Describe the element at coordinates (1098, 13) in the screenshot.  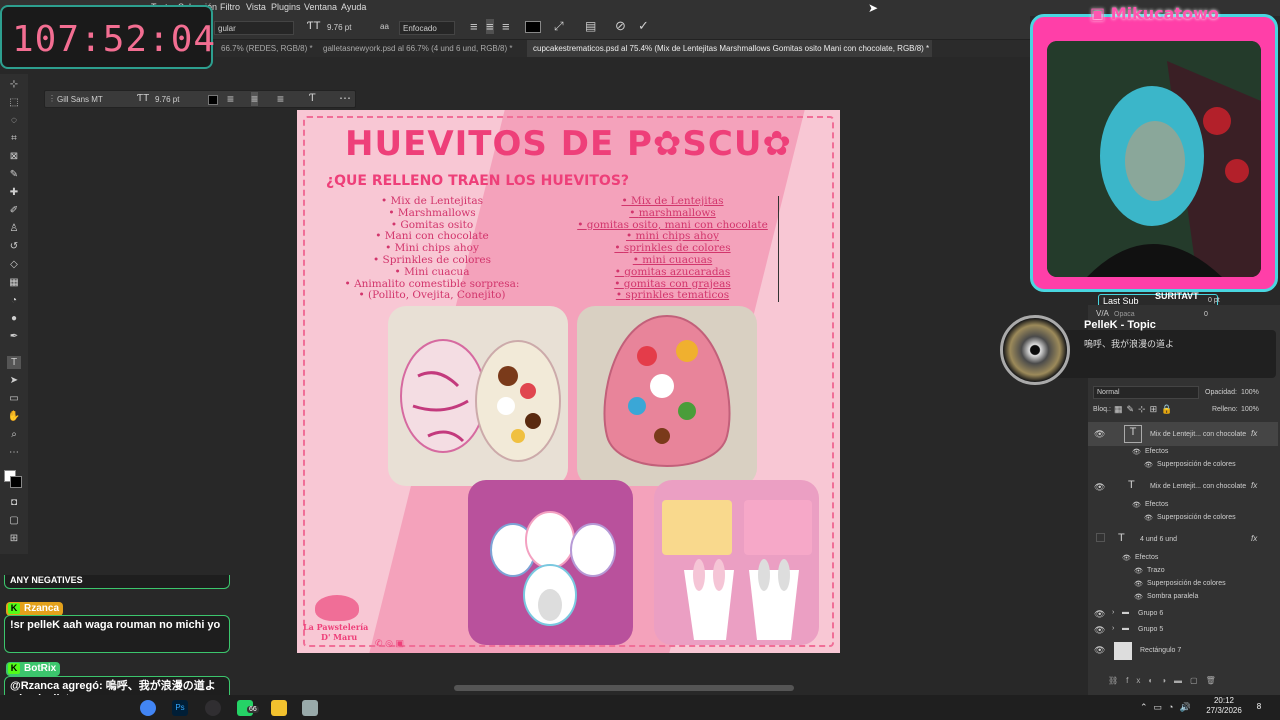
I see `twitch-icon: ▣` at that location.